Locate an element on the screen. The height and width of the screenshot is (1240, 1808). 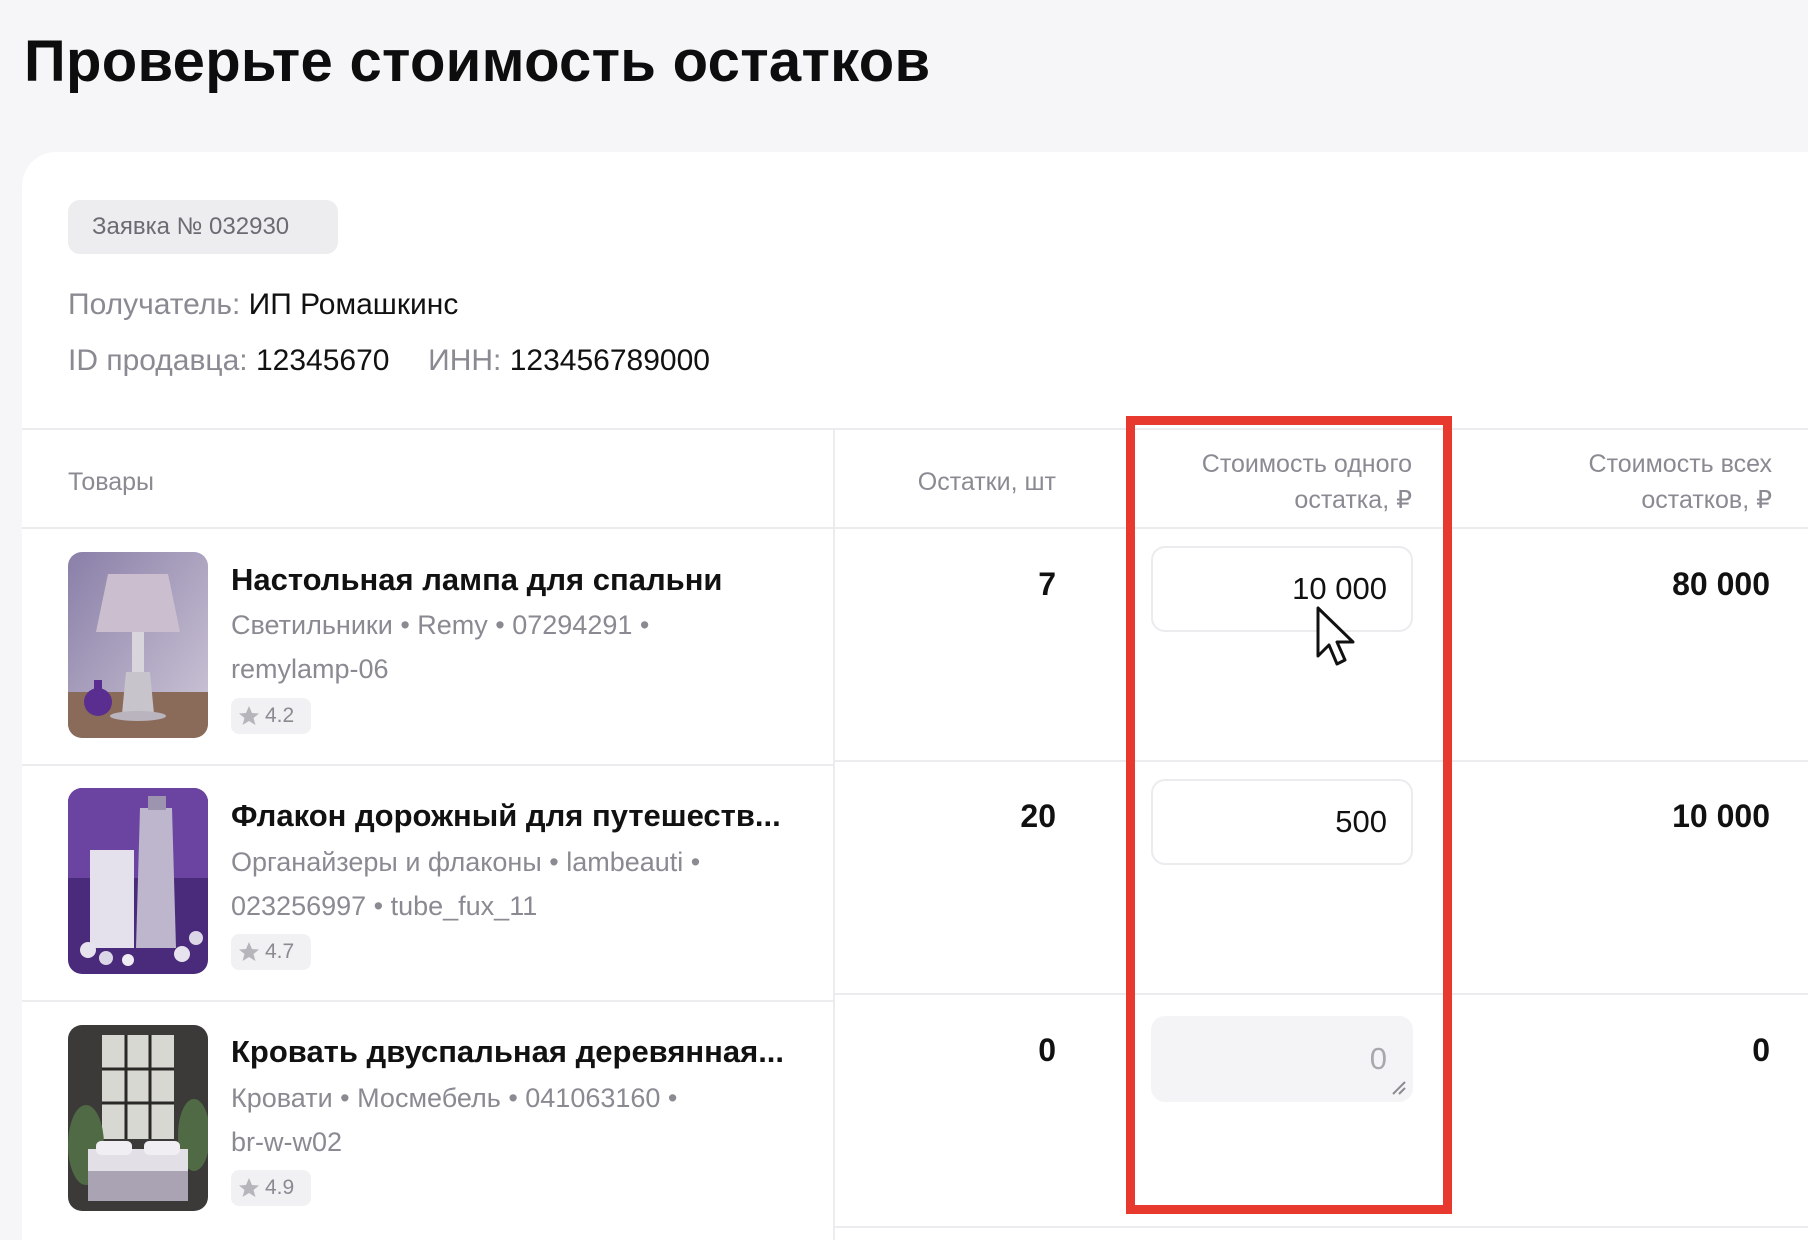
product-rating: 4.9 is located at coordinates (271, 1188).